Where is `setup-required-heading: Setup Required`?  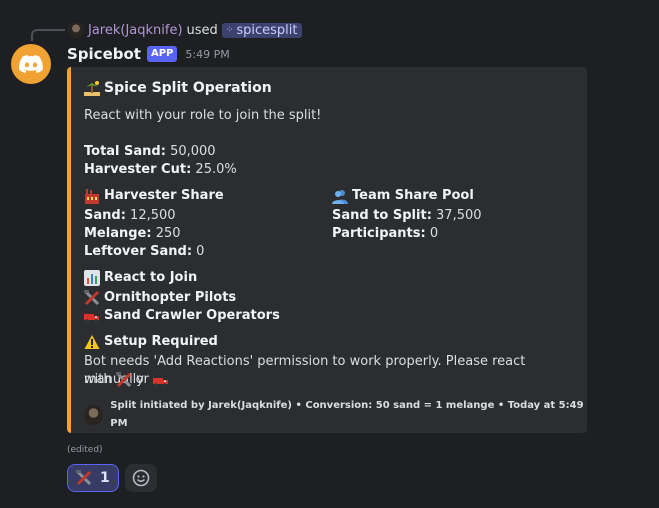 setup-required-heading: Setup Required is located at coordinates (151, 342).